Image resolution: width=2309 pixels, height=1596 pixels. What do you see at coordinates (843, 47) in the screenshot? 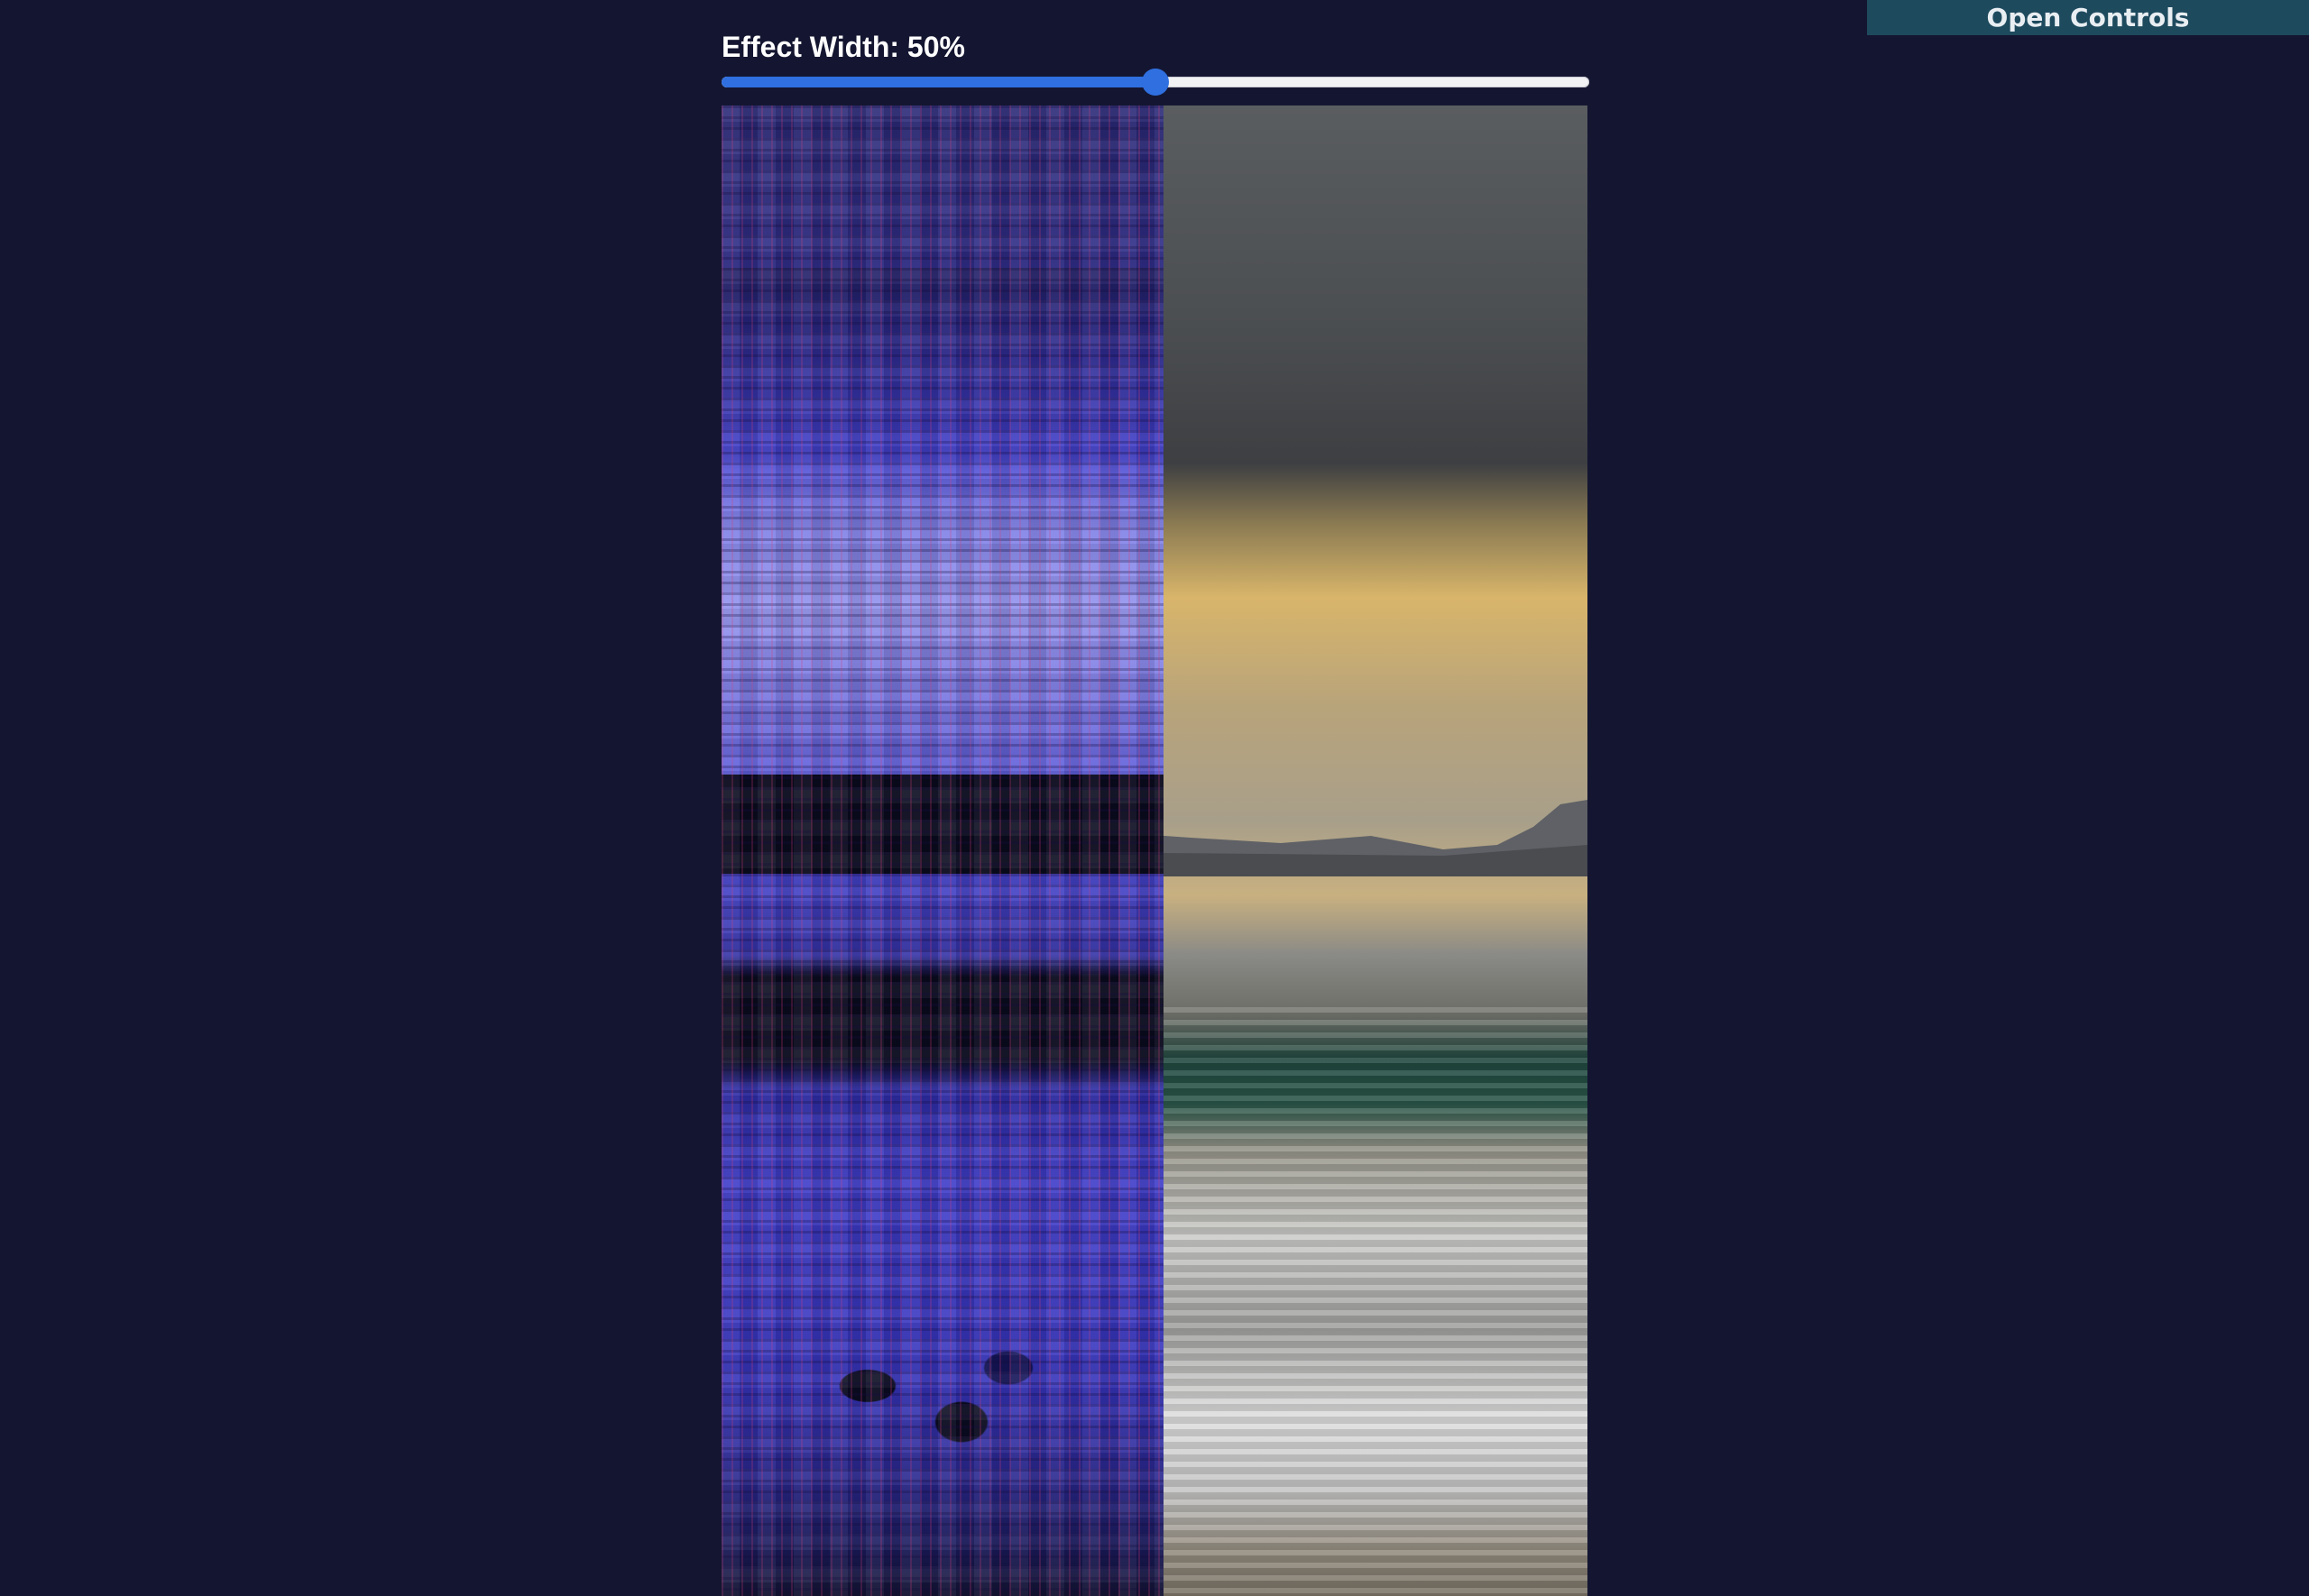
I see `effect-width-label: Effect Width: 50%` at bounding box center [843, 47].